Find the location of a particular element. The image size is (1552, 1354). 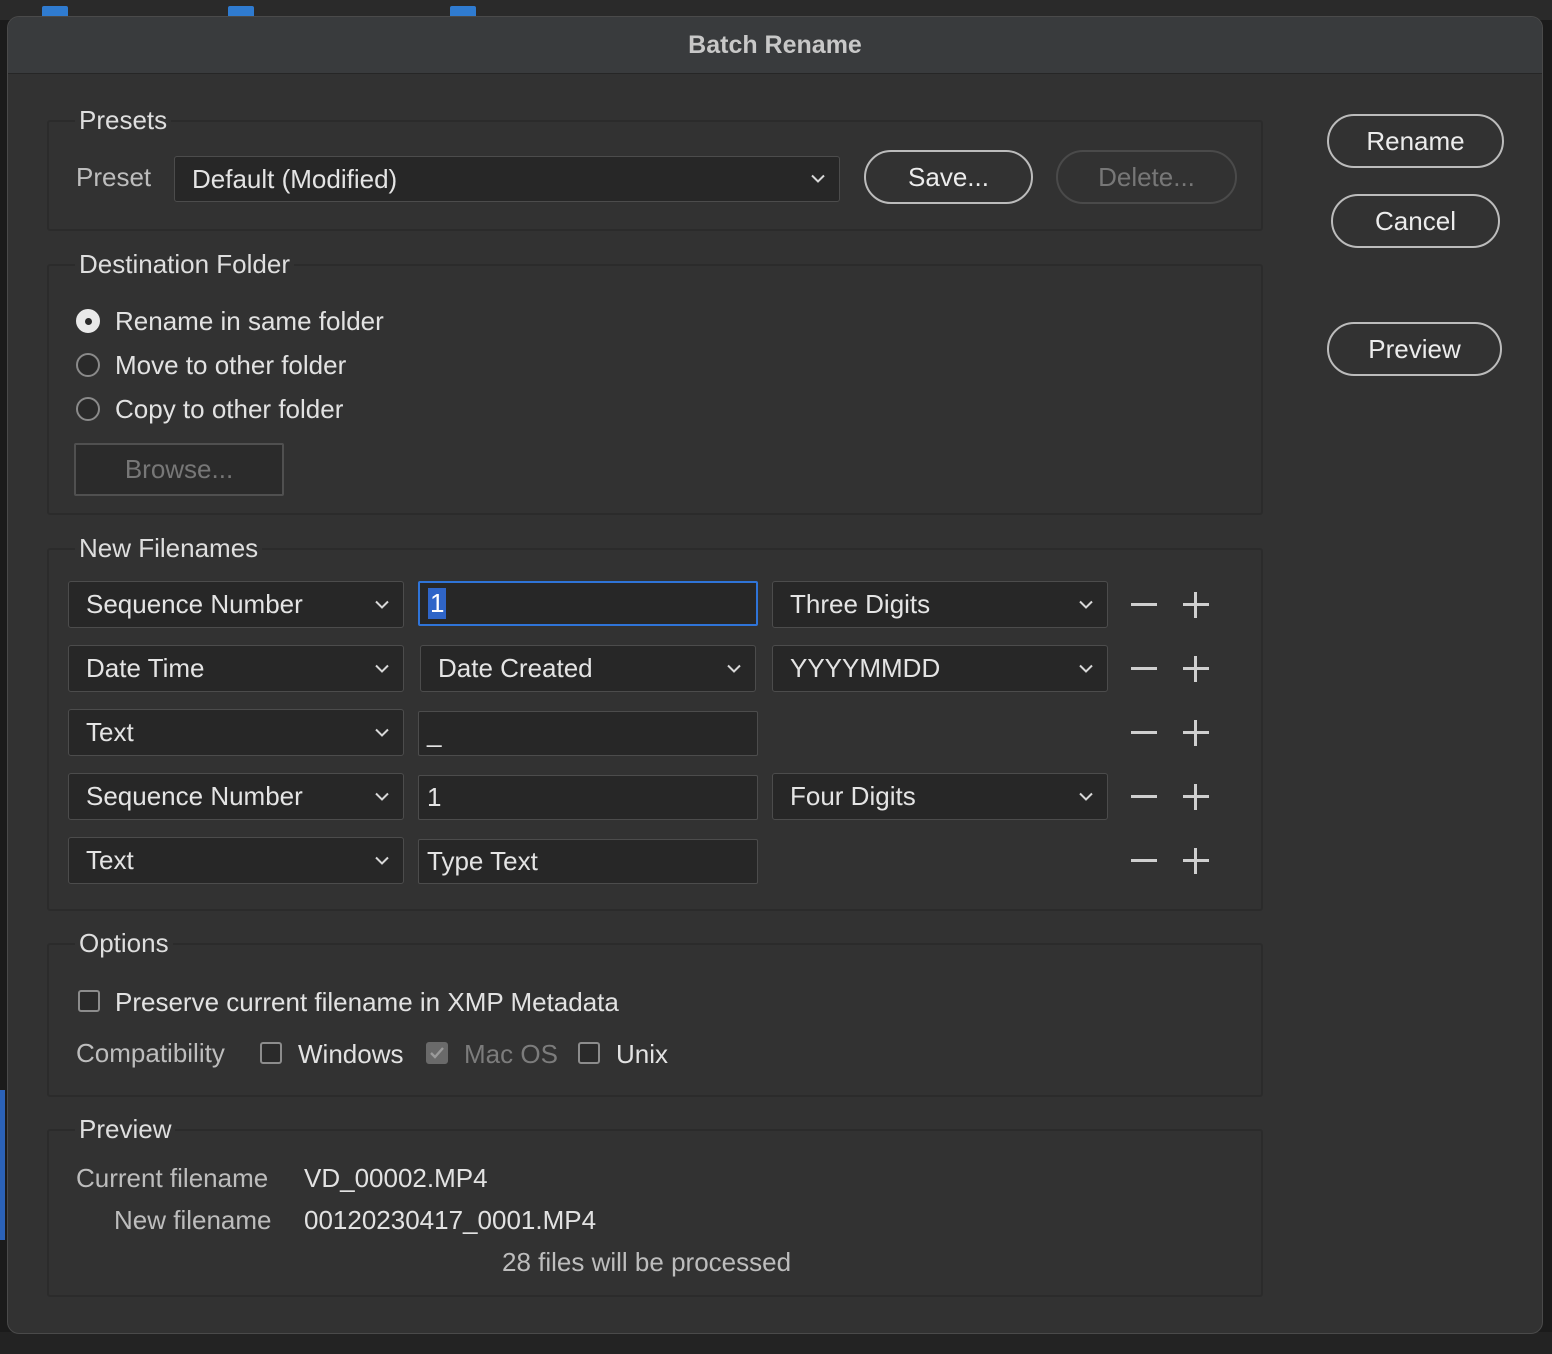

dropdown-value: YYYYMMDD is located at coordinates (865, 668).